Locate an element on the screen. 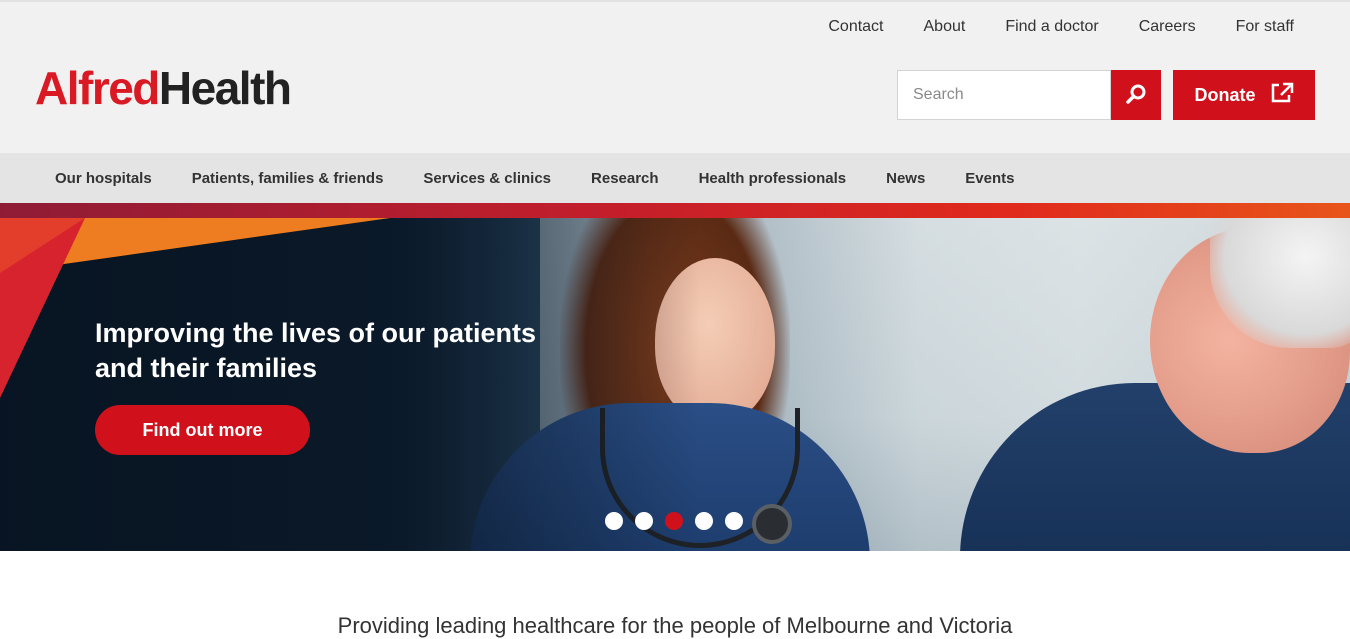  donate-button: Donate is located at coordinates (1244, 95).